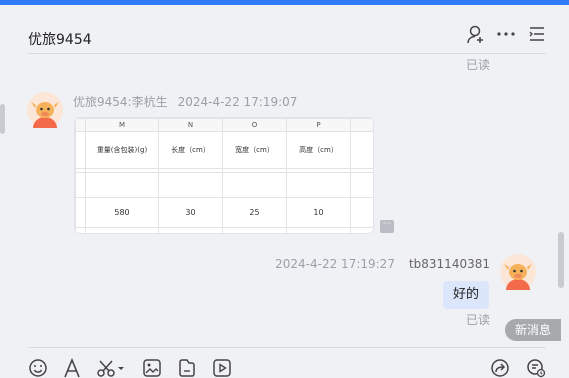  What do you see at coordinates (72, 368) in the screenshot?
I see `font-icon` at bounding box center [72, 368].